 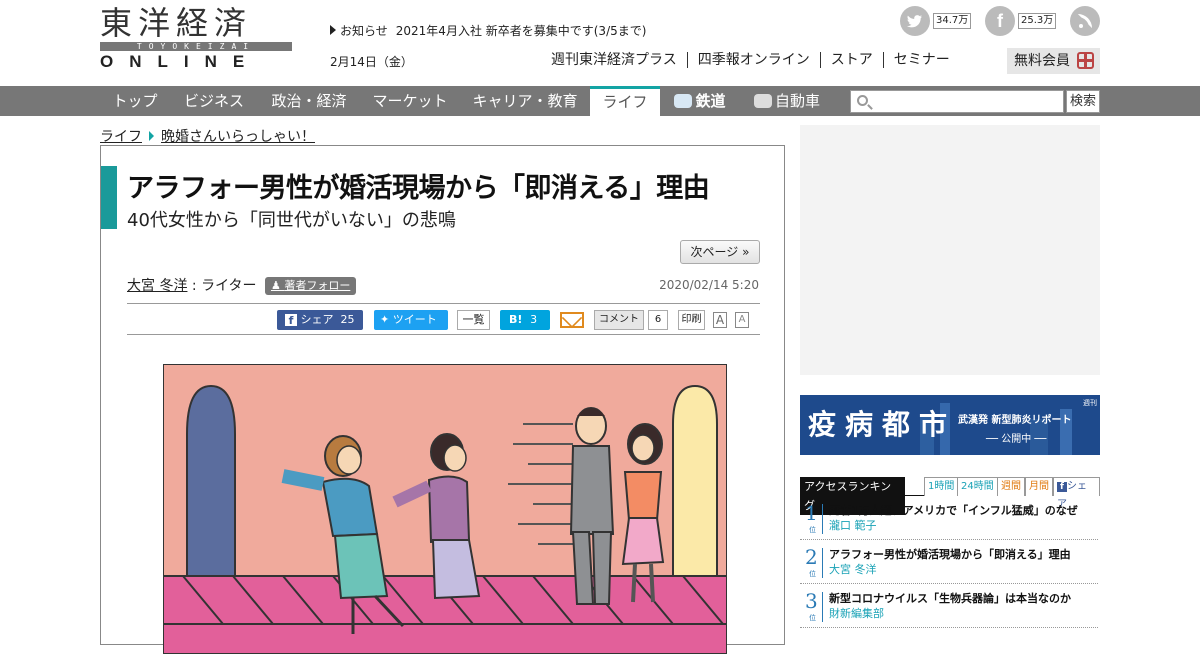 What do you see at coordinates (135, 101) in the screenshot?
I see `nav-top: トップ` at bounding box center [135, 101].